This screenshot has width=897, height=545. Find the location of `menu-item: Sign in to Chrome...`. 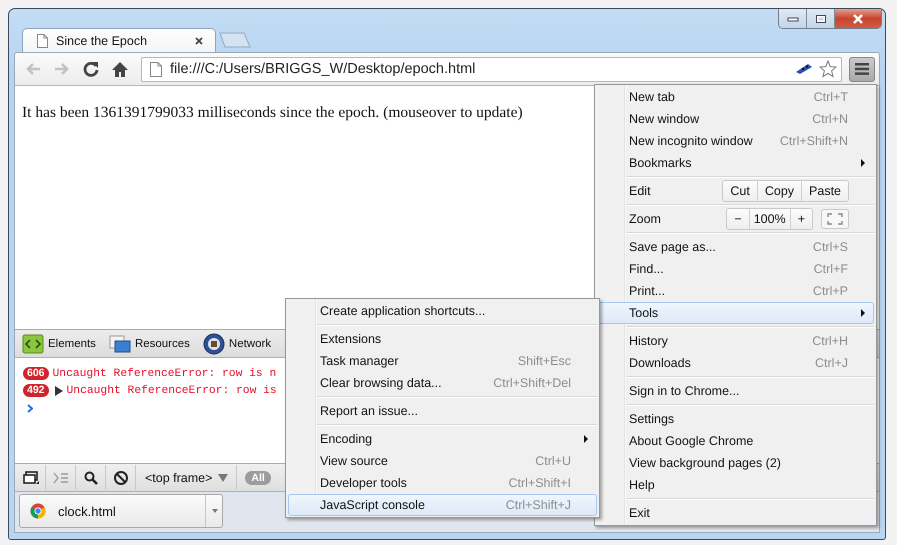

menu-item: Sign in to Chrome... is located at coordinates (735, 391).